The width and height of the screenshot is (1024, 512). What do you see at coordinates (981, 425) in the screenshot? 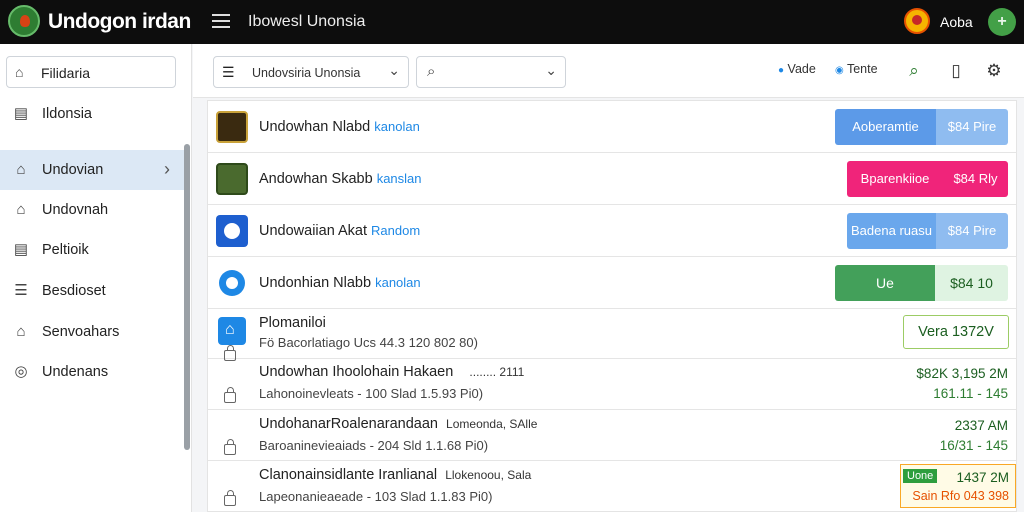
I see `amount: 2337 AM` at bounding box center [981, 425].